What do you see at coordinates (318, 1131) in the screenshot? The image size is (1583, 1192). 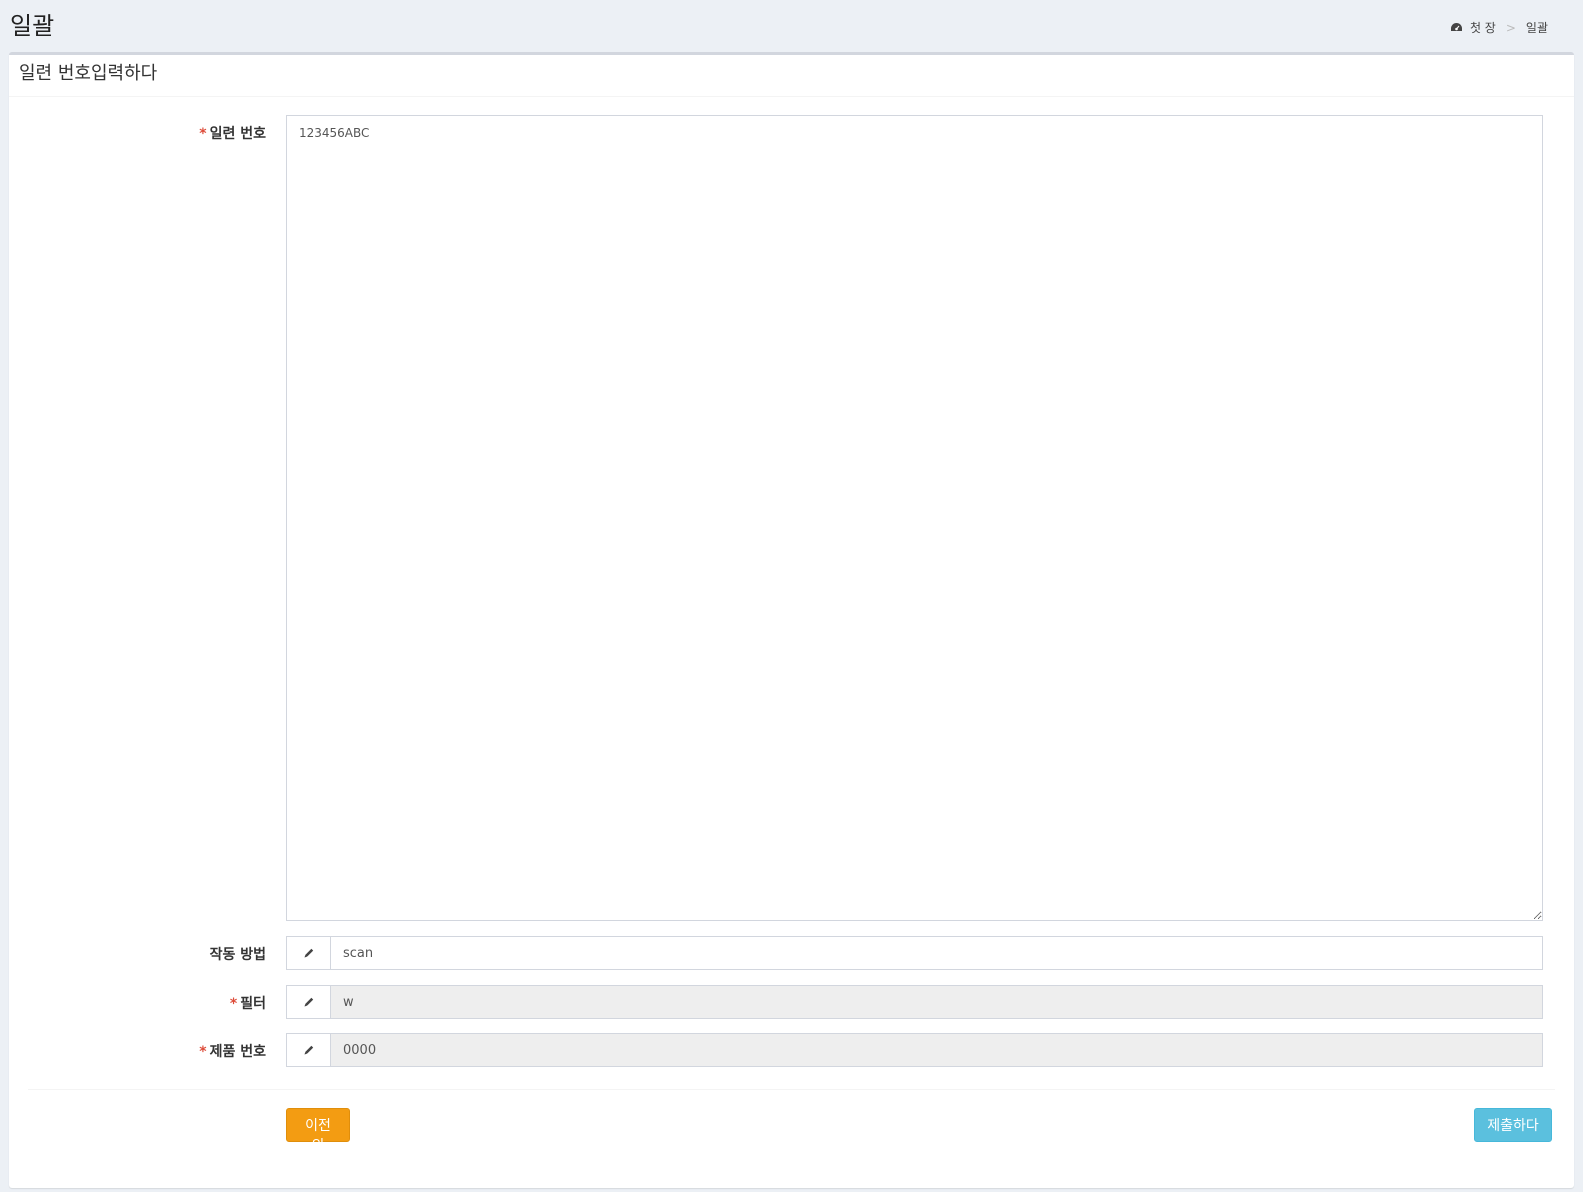 I see `previous-button: 이전의` at bounding box center [318, 1131].